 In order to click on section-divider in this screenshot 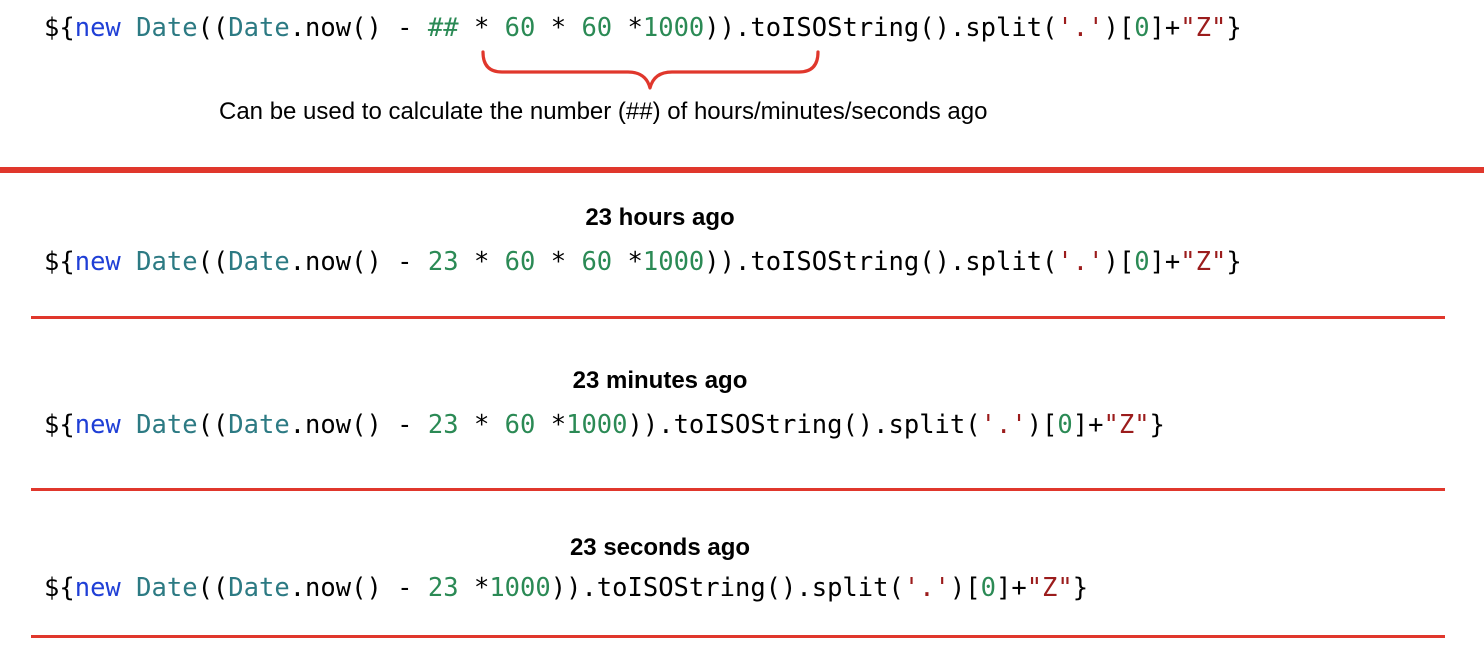, I will do `click(742, 170)`.